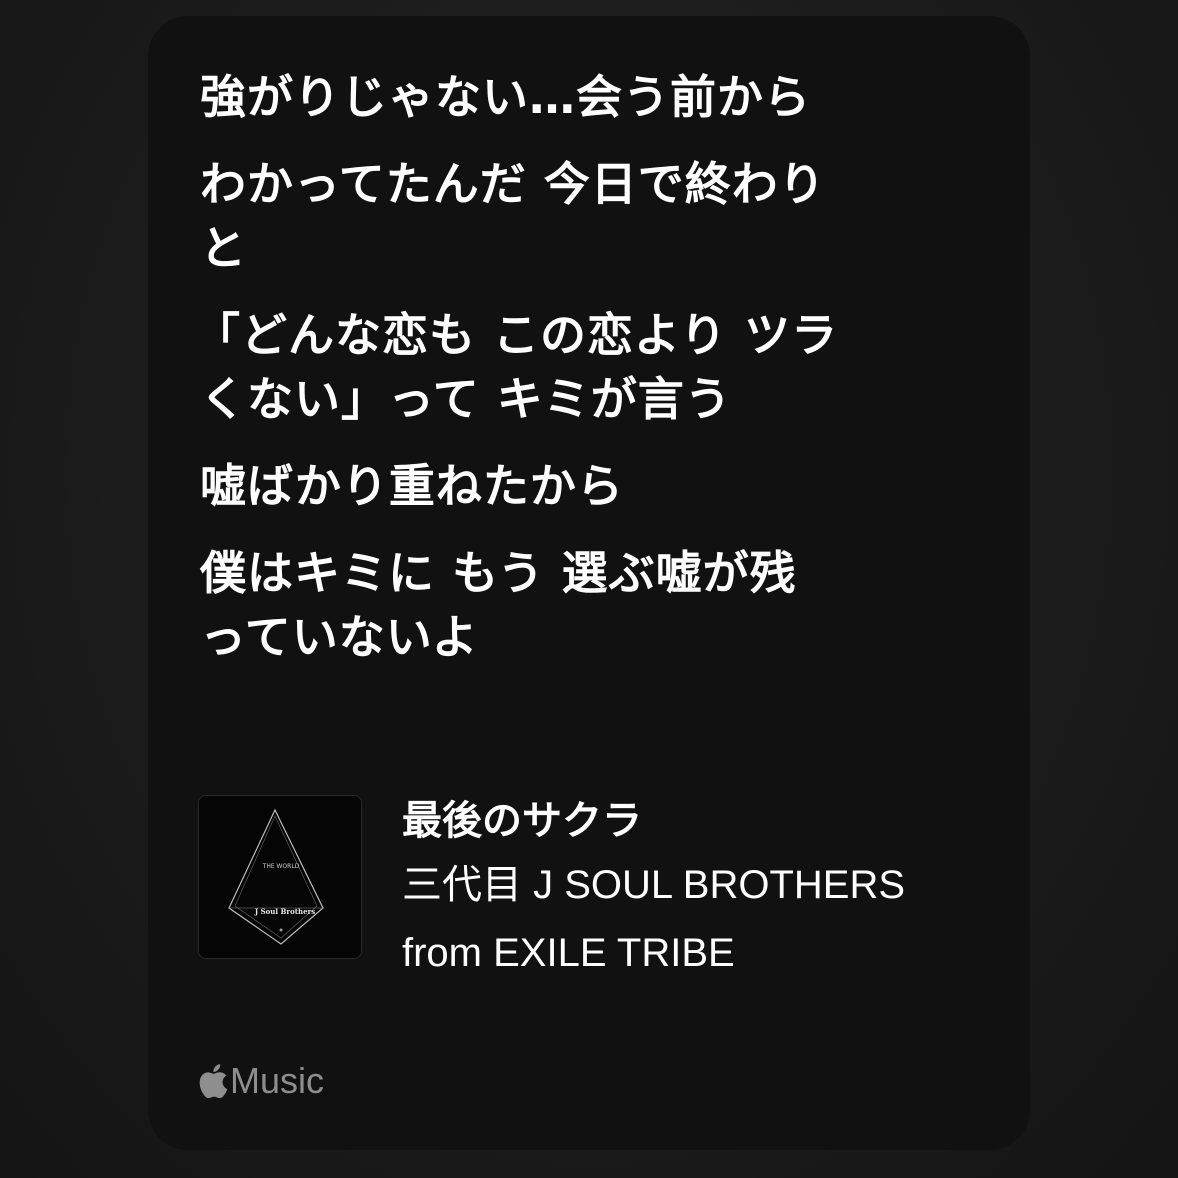 Image resolution: width=1178 pixels, height=1178 pixels. Describe the element at coordinates (516, 335) in the screenshot. I see `lyric-line: 「どんな恋も この恋より ツラ` at that location.